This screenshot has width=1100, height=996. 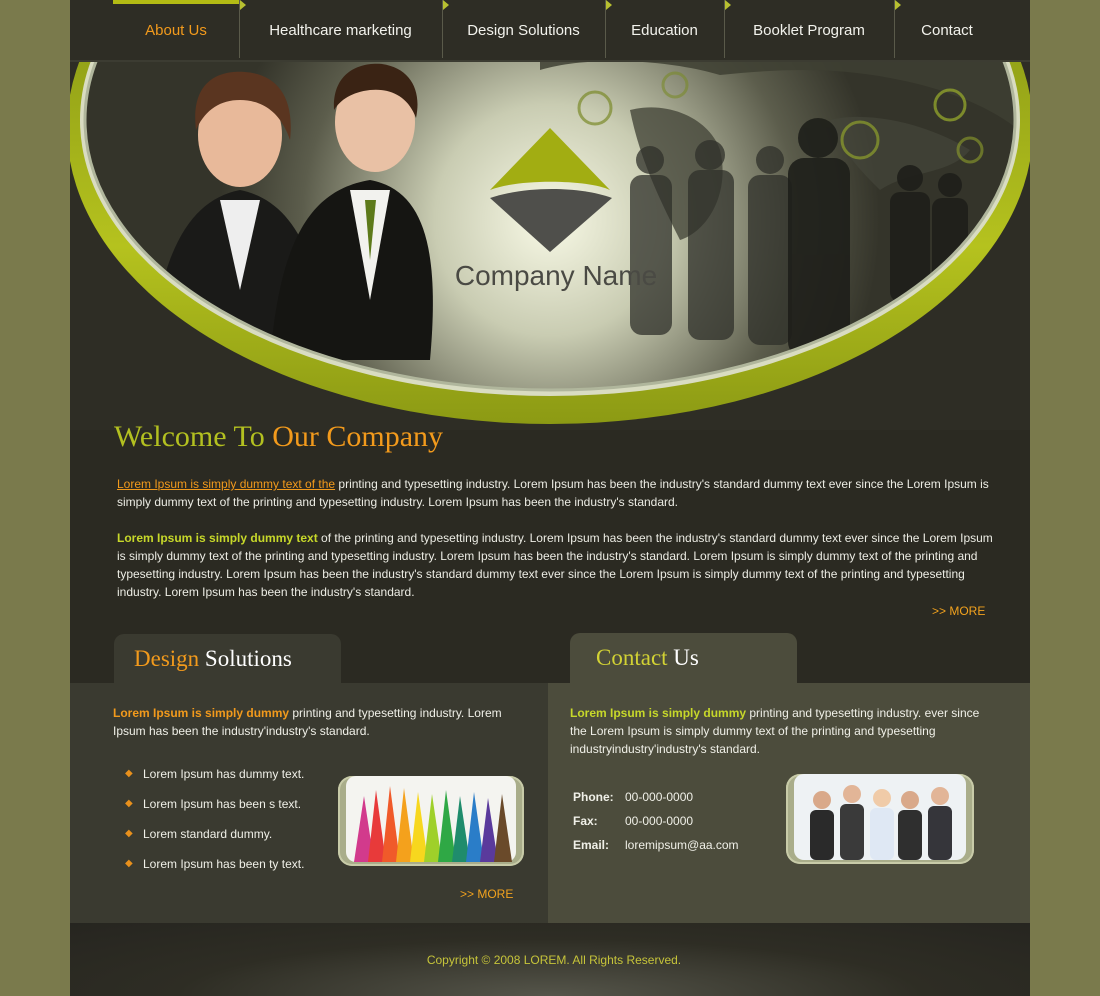 I want to click on list-item-text: Lorem Ipsum has been ty text., so click(x=224, y=864).